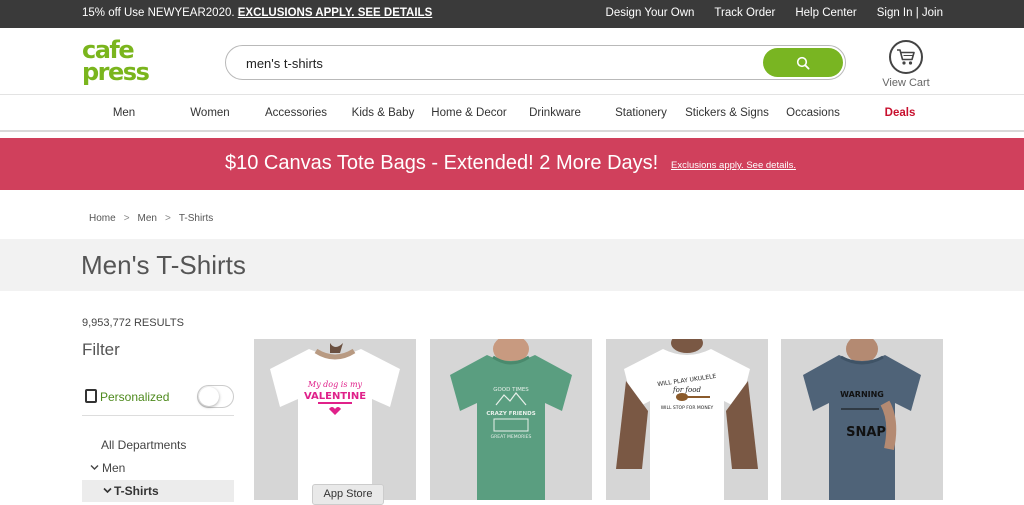 This screenshot has width=1024, height=505. I want to click on view-cart-label: View Cart, so click(906, 83).